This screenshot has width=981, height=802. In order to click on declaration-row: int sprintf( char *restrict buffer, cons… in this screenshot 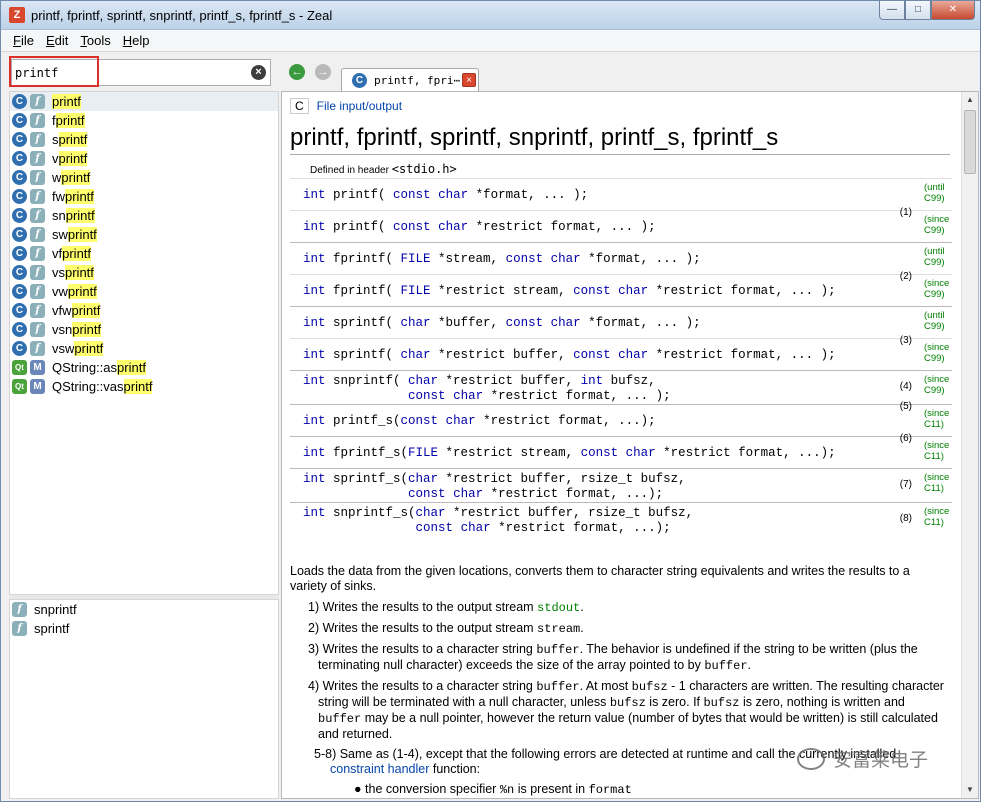, I will do `click(621, 352)`.